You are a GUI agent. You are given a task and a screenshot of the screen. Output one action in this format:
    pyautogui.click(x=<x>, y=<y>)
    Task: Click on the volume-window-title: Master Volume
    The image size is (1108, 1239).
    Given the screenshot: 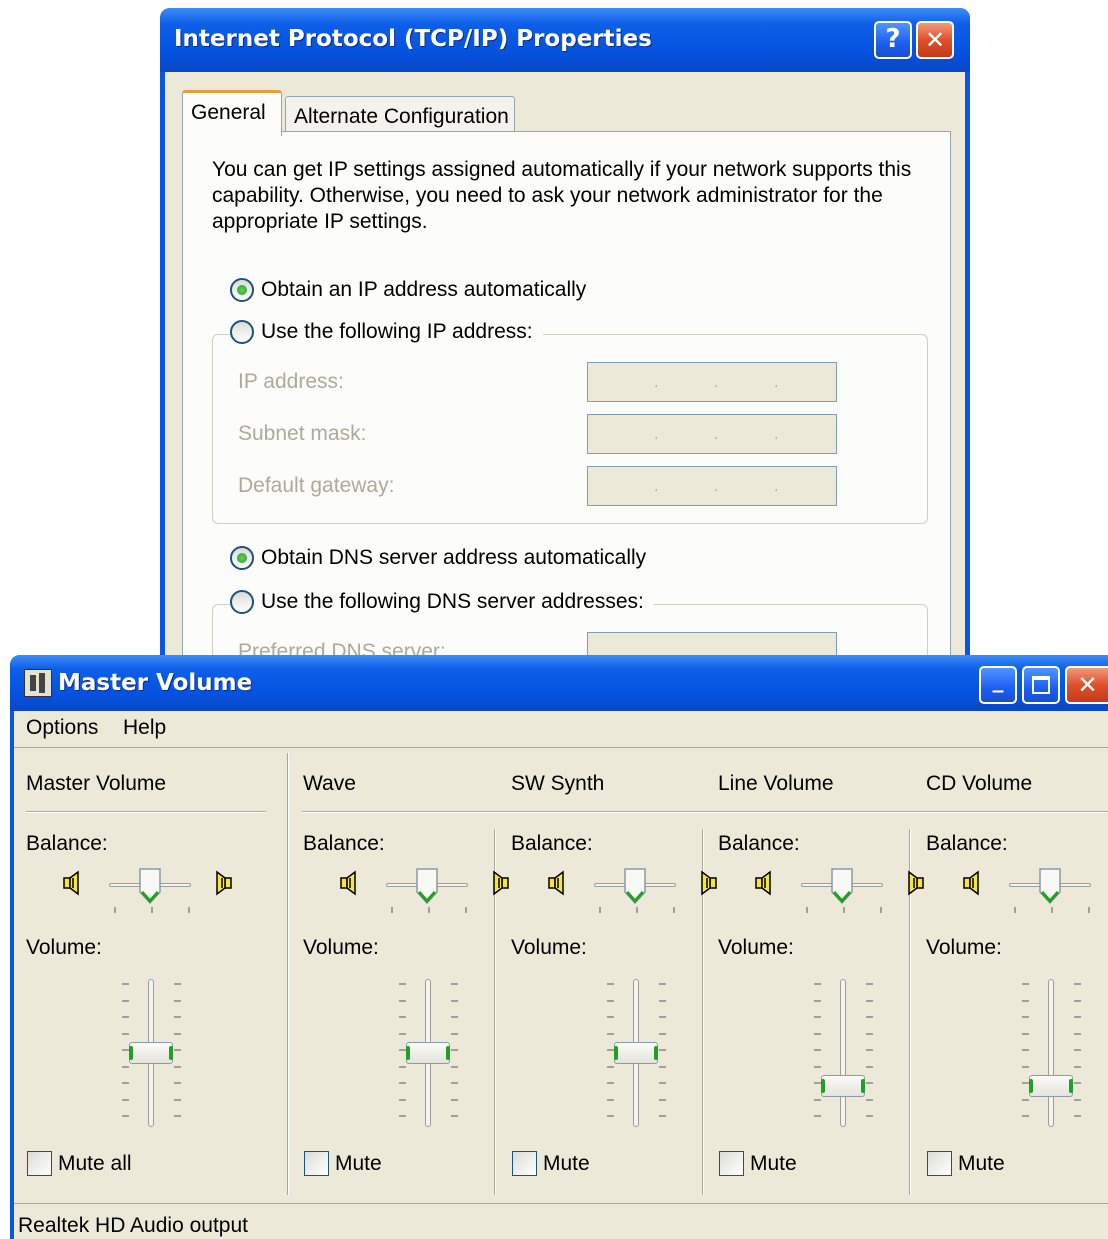 What is the action you would take?
    pyautogui.click(x=155, y=683)
    